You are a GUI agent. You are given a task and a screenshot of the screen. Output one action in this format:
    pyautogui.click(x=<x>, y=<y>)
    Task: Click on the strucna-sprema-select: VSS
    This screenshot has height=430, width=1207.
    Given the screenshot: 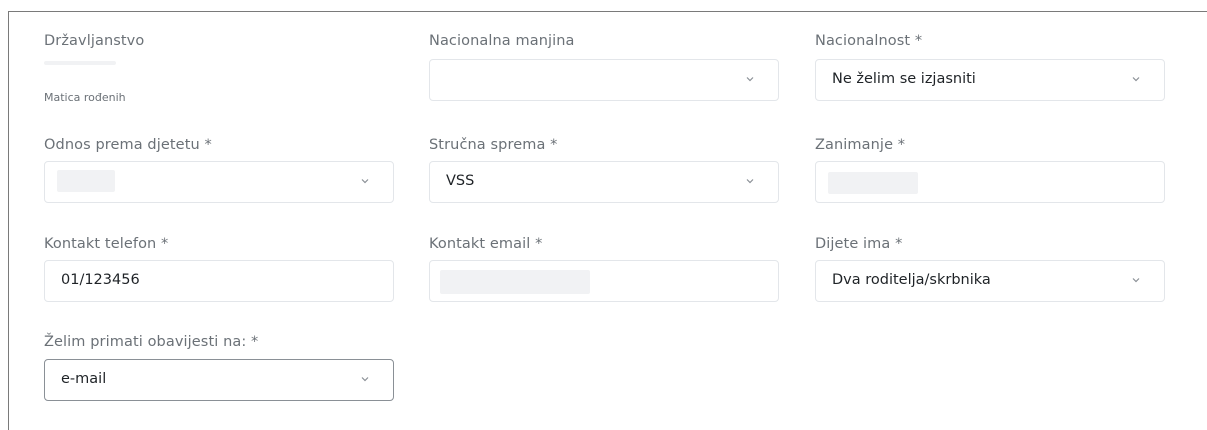 What is the action you would take?
    pyautogui.click(x=604, y=182)
    